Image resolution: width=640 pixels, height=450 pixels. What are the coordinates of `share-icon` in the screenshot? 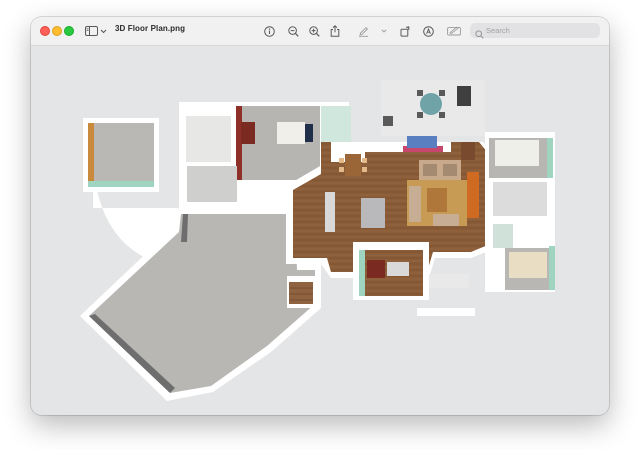 It's located at (335, 31).